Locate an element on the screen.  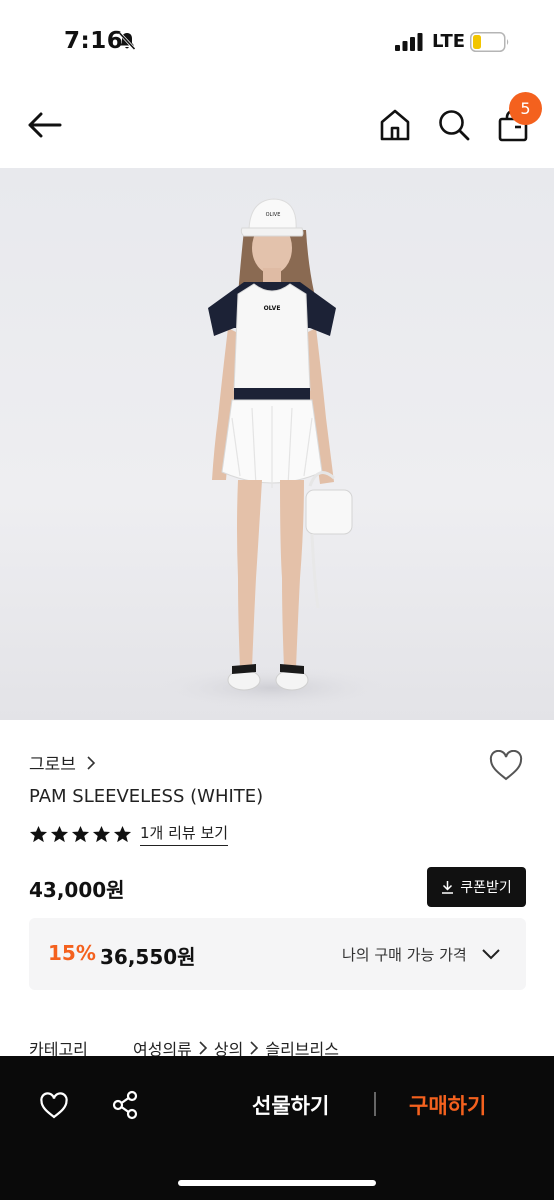
cart-count-badge: 5 is located at coordinates (525, 108).